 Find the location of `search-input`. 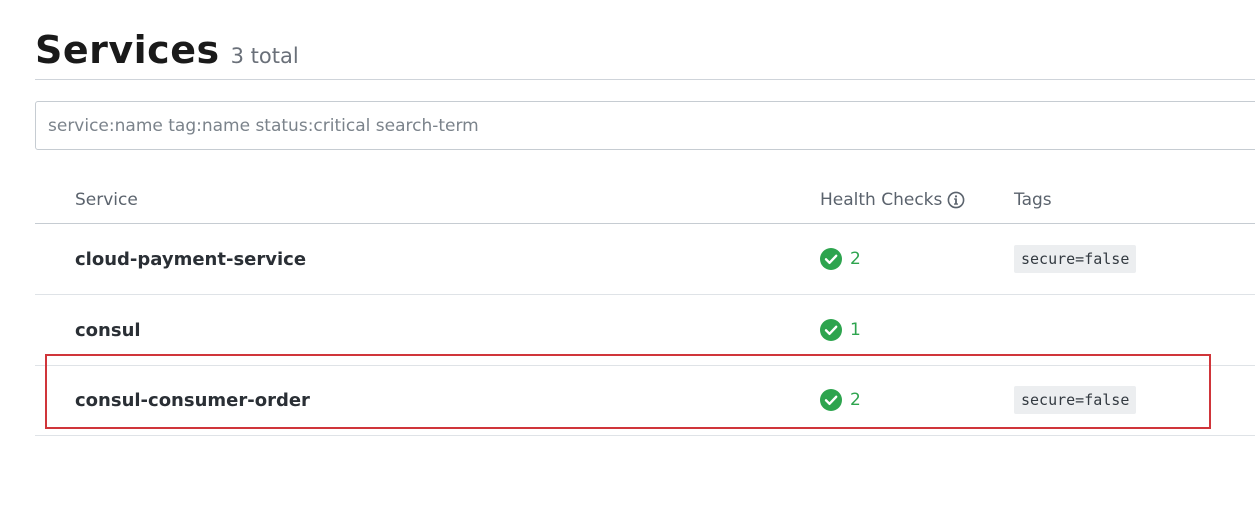

search-input is located at coordinates (645, 125).